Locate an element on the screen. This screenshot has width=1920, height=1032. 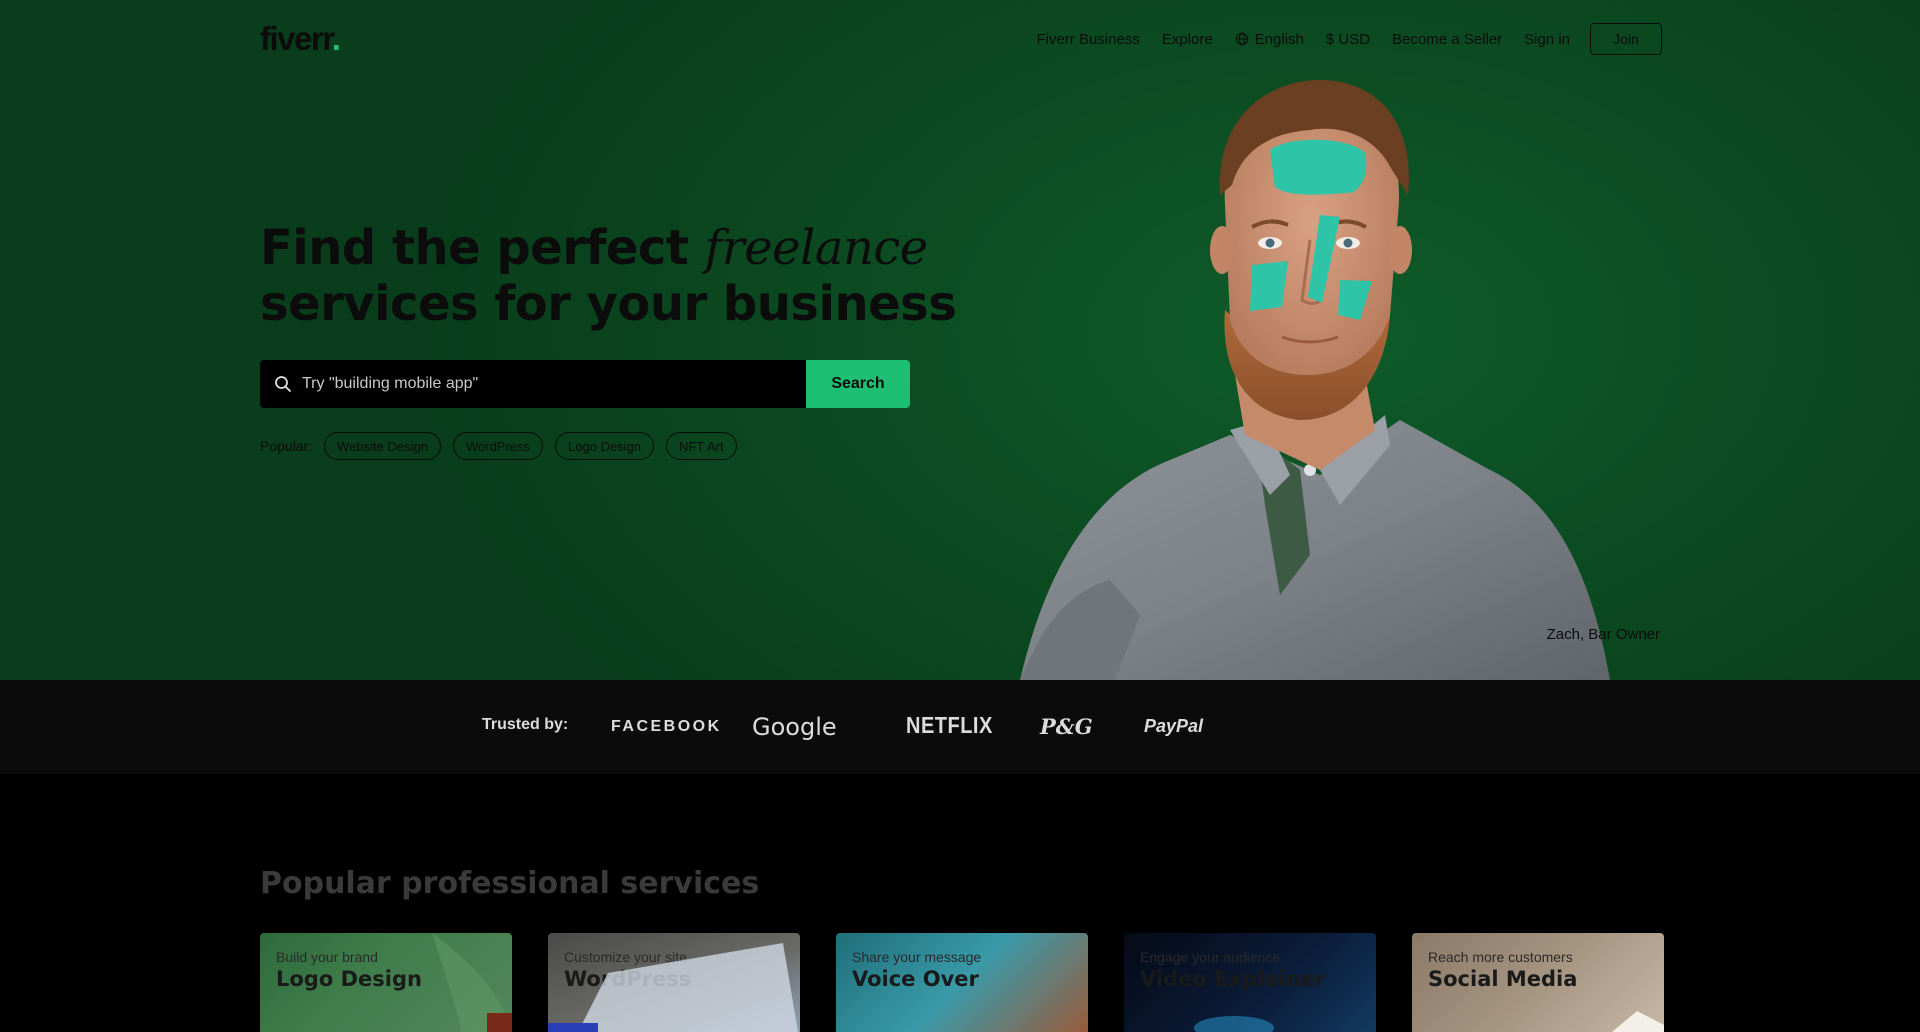
service-card-social-media: Reach more customers Social Media is located at coordinates (1538, 982).